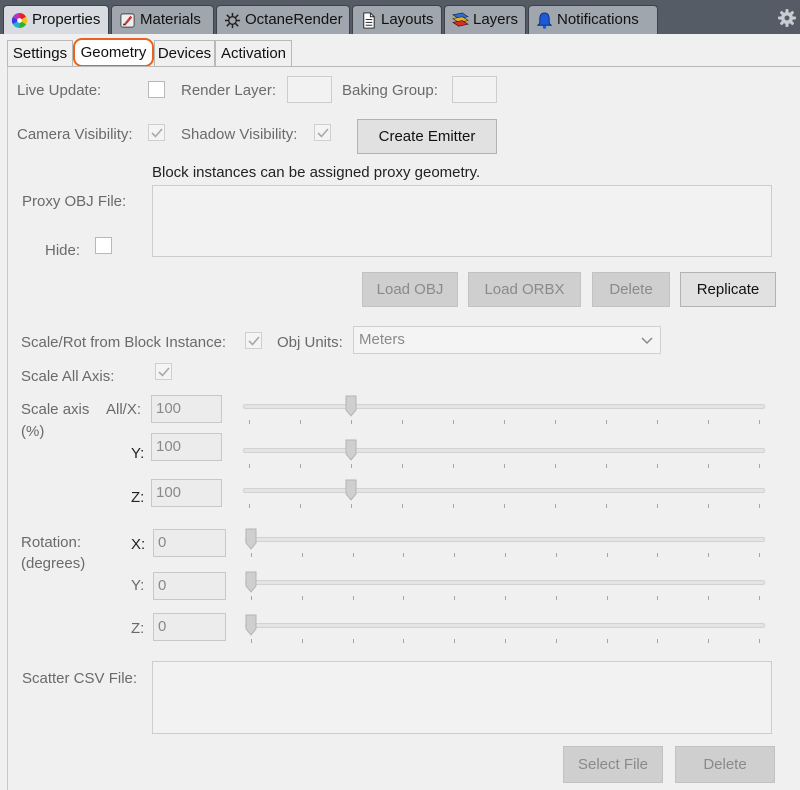  Describe the element at coordinates (524, 289) in the screenshot. I see `load-orbx-button: Load ORBX` at that location.